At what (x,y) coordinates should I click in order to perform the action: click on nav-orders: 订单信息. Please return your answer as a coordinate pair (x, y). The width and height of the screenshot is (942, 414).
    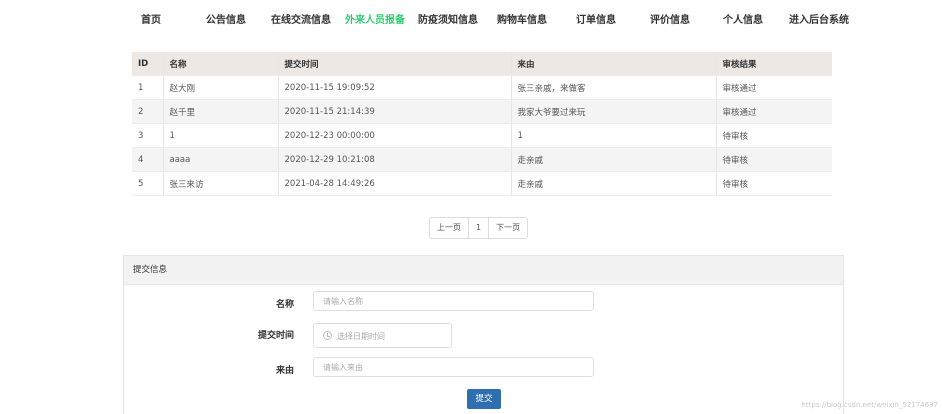
    Looking at the image, I should click on (596, 18).